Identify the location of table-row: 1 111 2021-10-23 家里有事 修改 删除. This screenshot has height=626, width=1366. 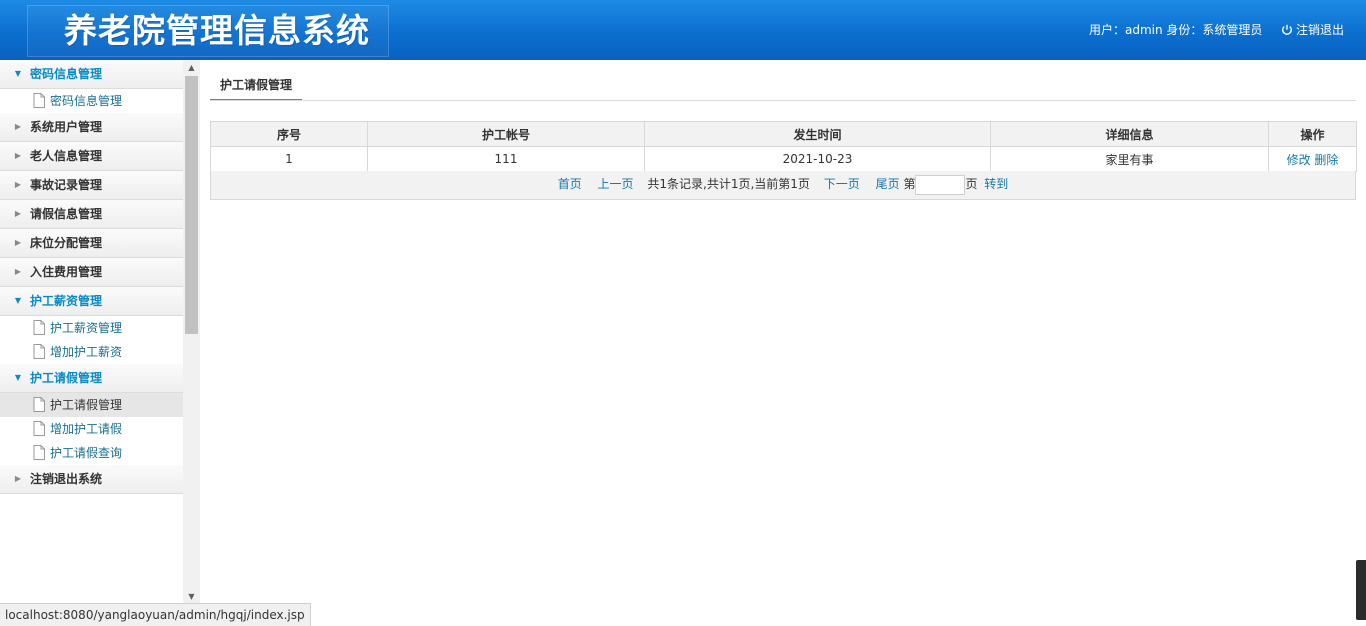
(783, 159).